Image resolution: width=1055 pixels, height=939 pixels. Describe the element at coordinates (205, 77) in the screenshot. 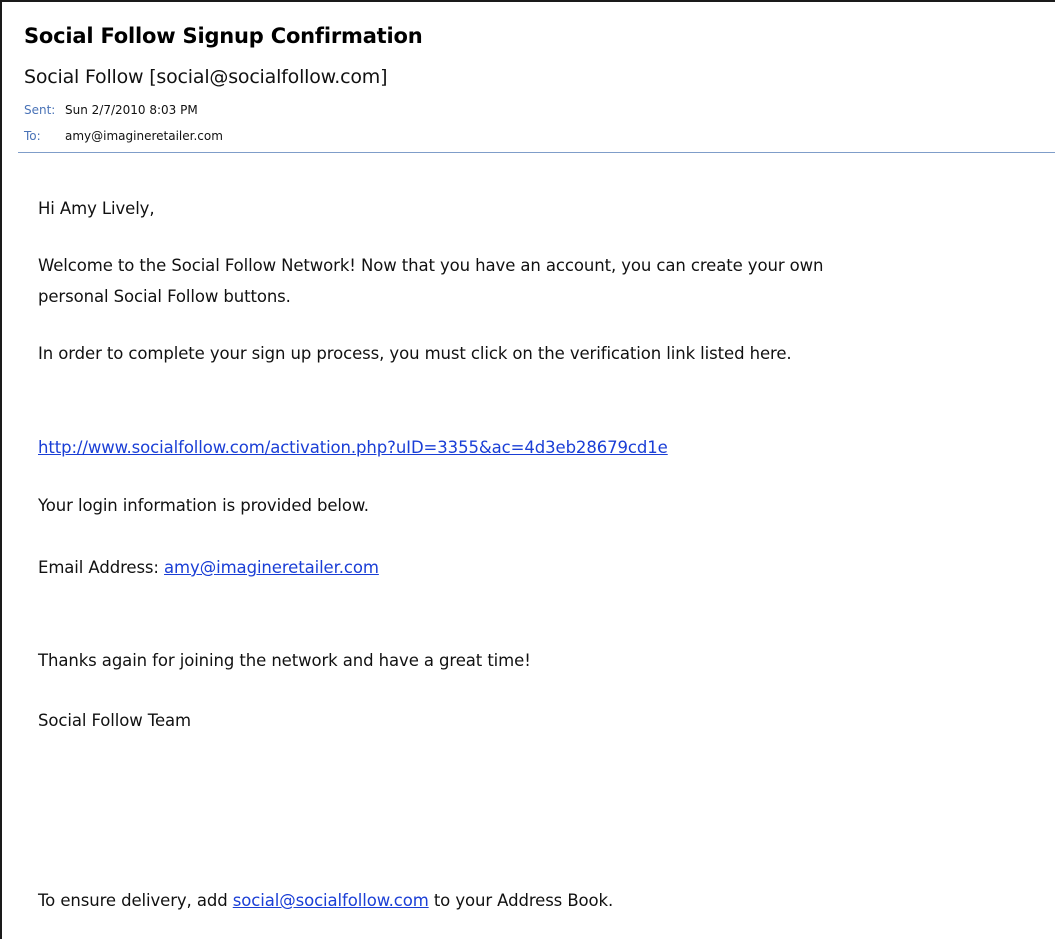

I see `email-sender: Social Follow [social@socialfollow.com]` at that location.